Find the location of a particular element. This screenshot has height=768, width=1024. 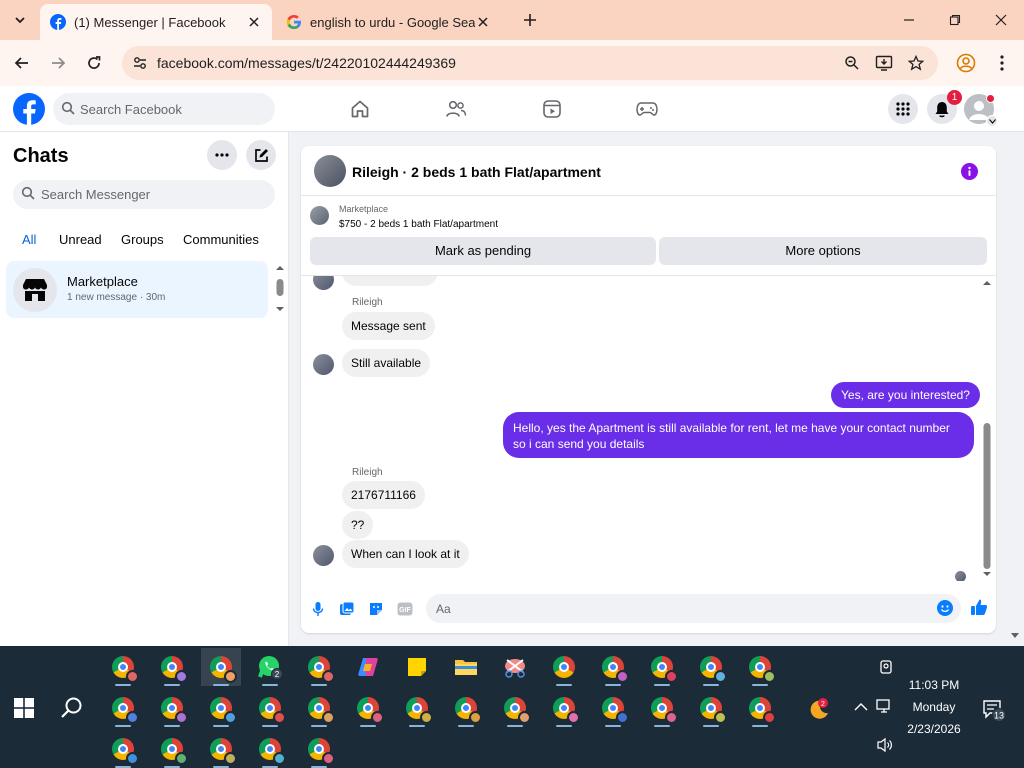

file-explorer-icon is located at coordinates (466, 667).